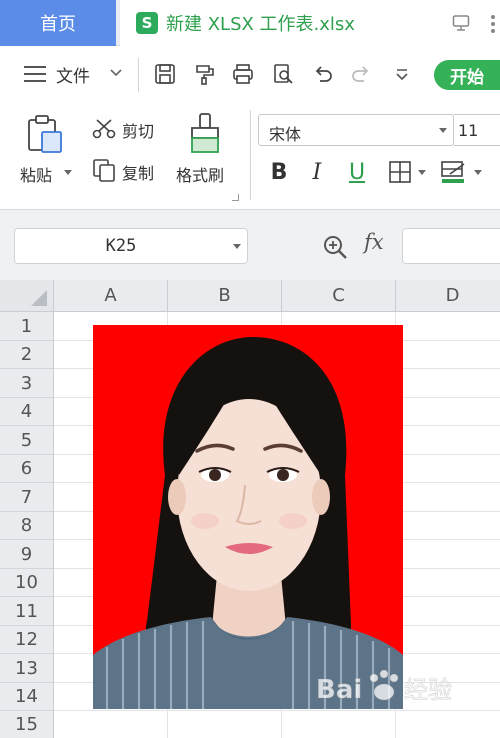 The image size is (500, 738). I want to click on row-header: 14, so click(27, 697).